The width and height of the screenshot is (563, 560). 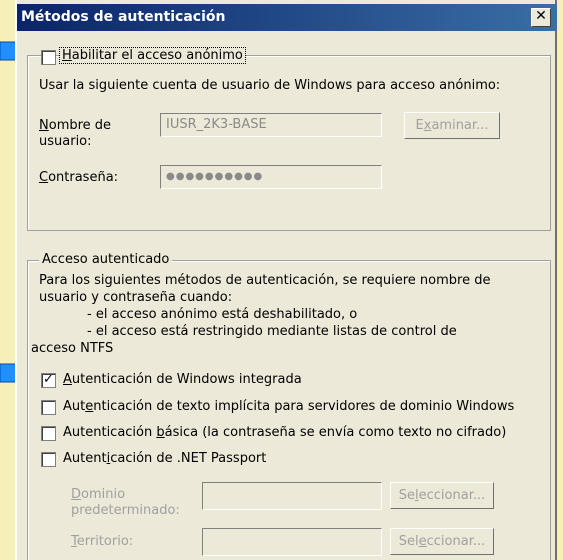 What do you see at coordinates (182, 379) in the screenshot?
I see `integrated-windows-auth-label: Autenticación de Windows integrada` at bounding box center [182, 379].